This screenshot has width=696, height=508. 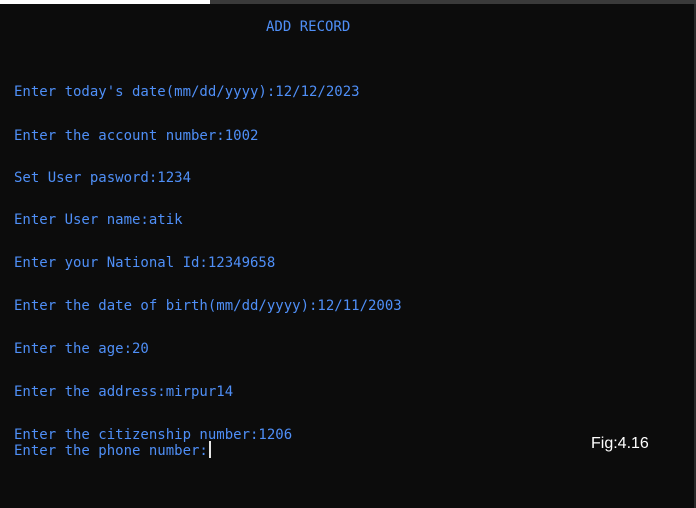 I want to click on password-line: Set User pasword:1234, so click(x=103, y=178).